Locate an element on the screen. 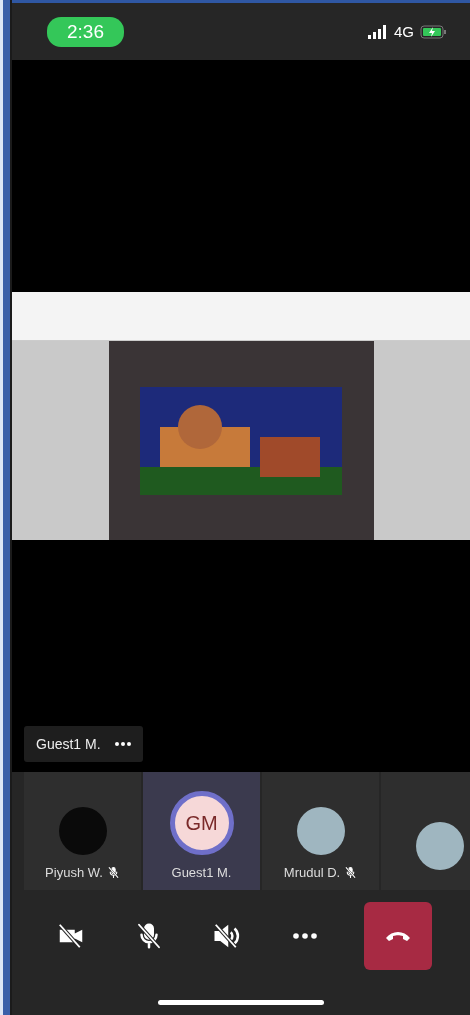 The width and height of the screenshot is (470, 1015). avatar-circle is located at coordinates (82, 831).